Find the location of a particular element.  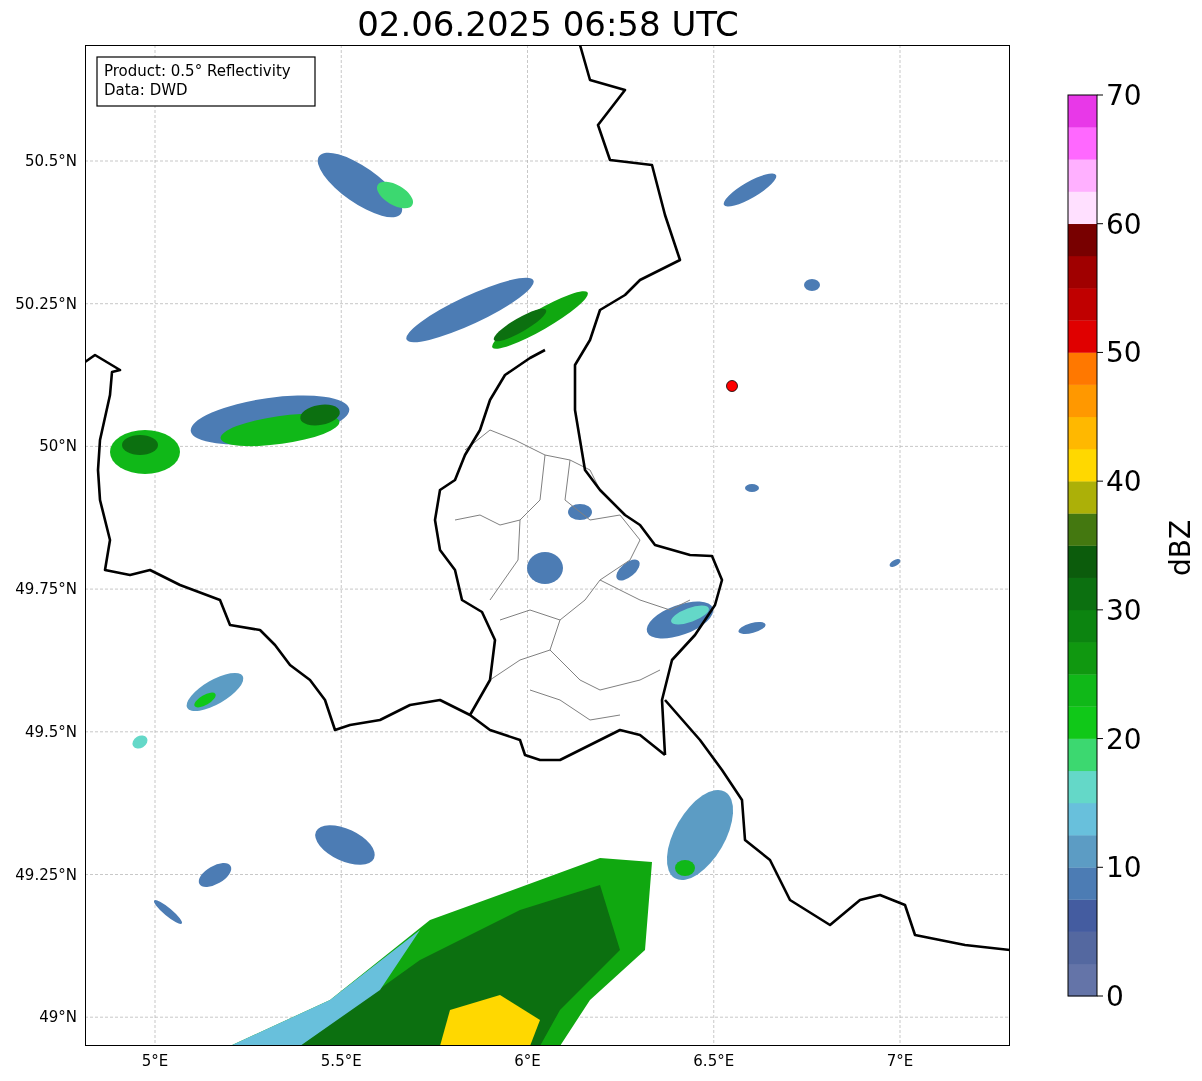

axis-tick-label: 50°N is located at coordinates (58, 446).